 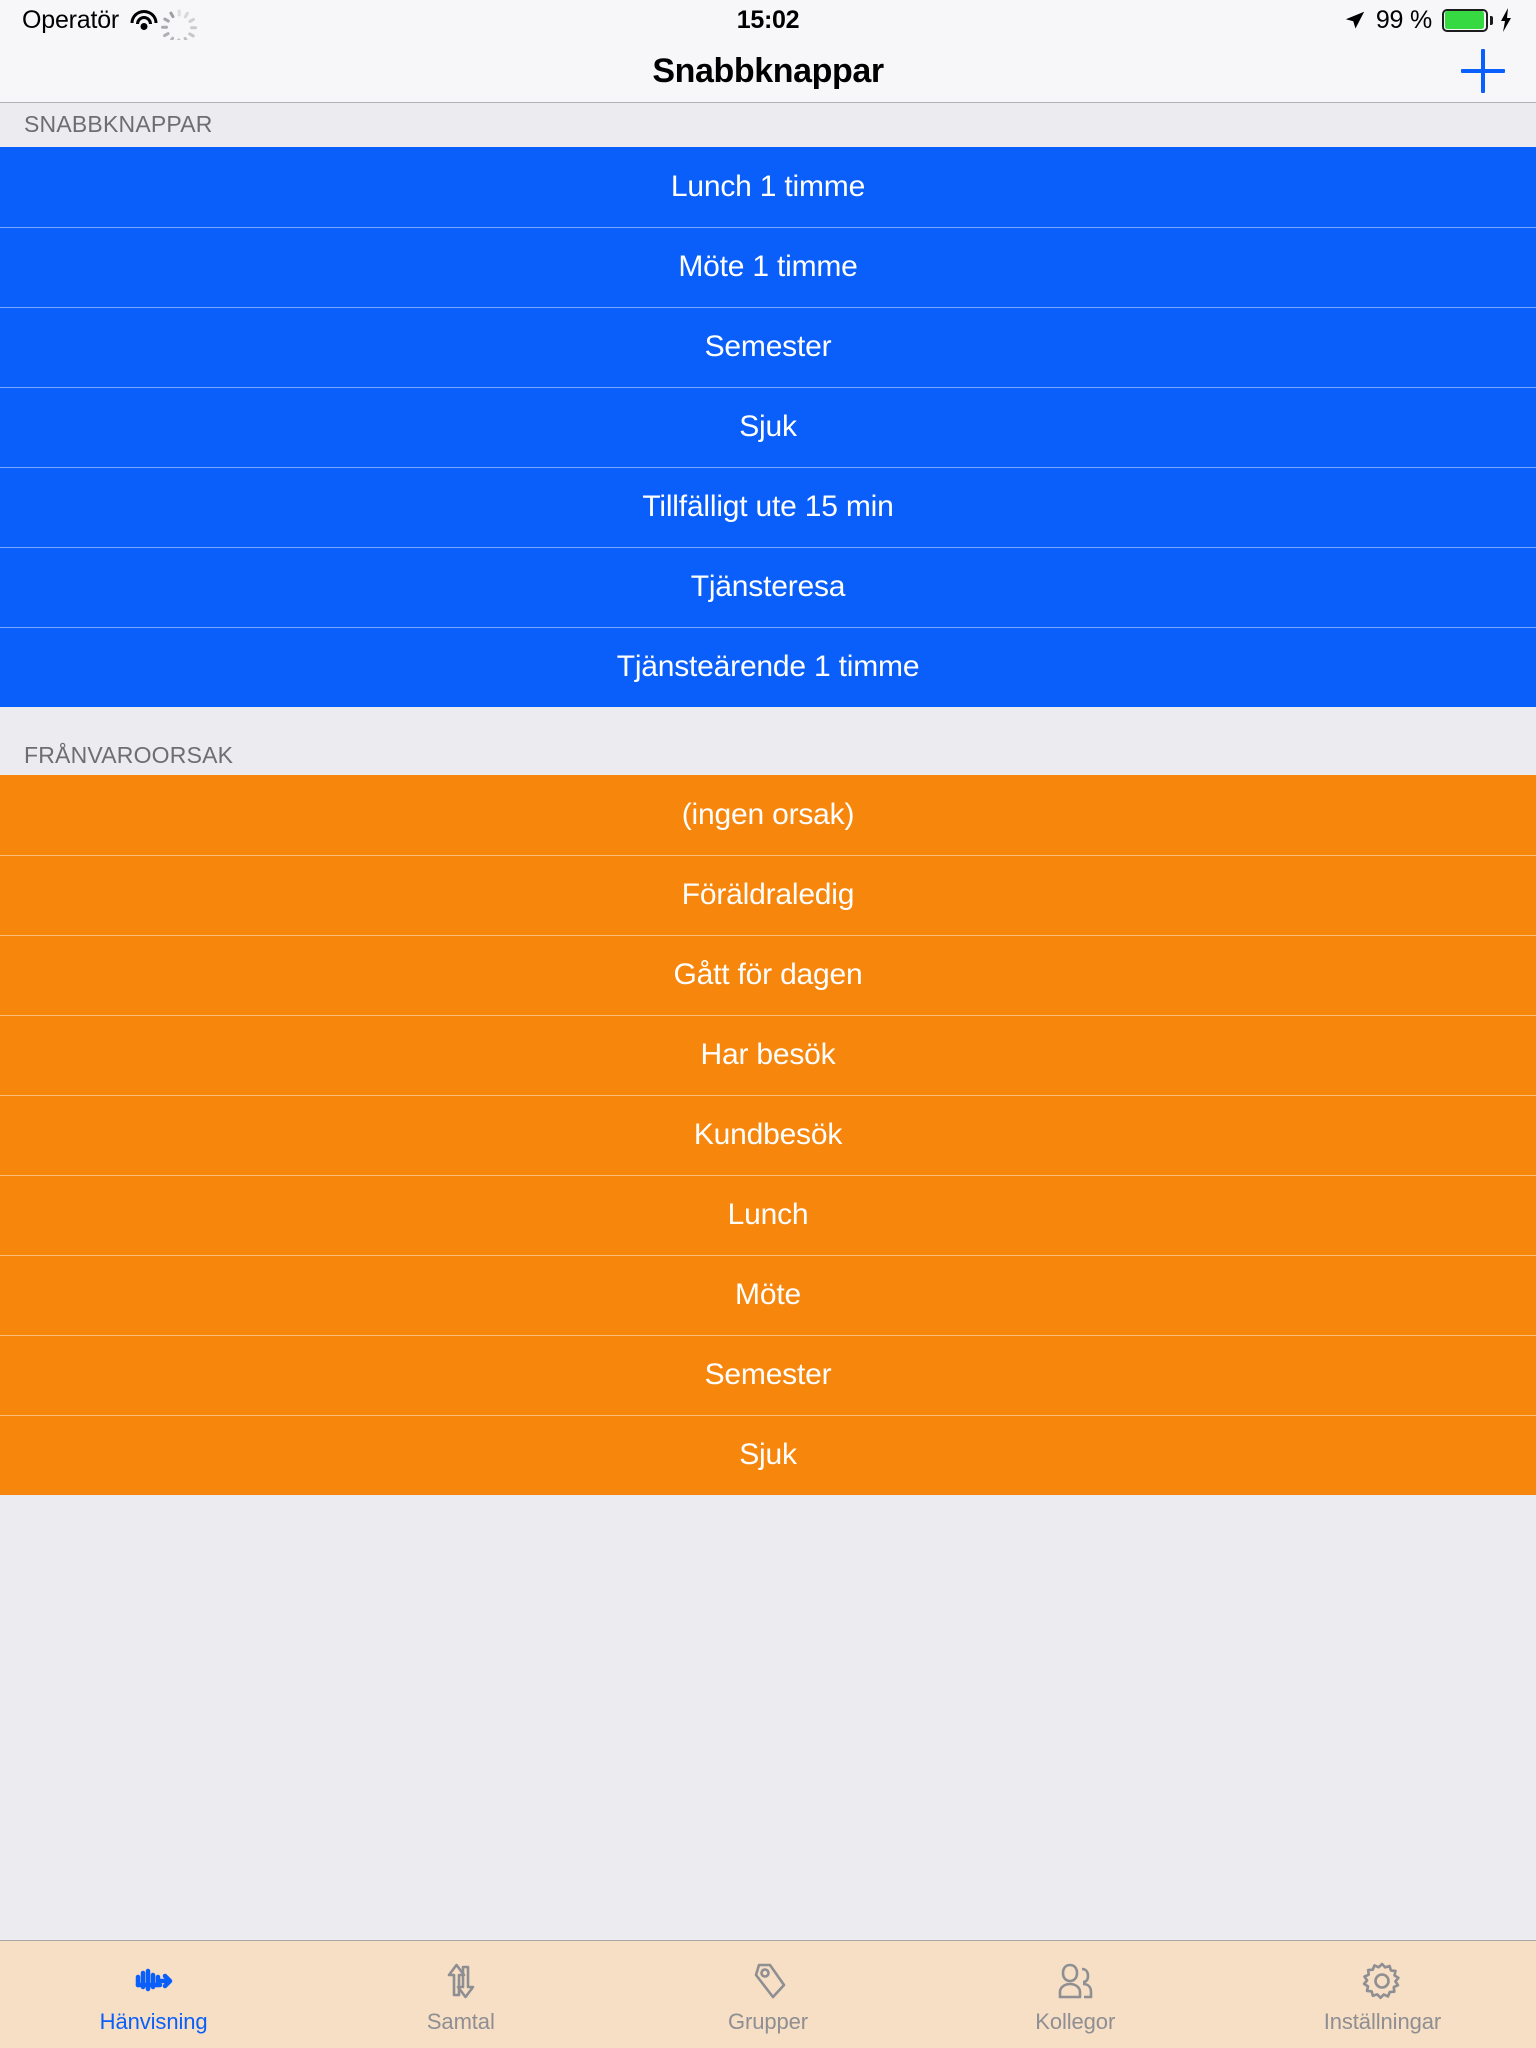 What do you see at coordinates (1467, 20) in the screenshot?
I see `battery-full-icon` at bounding box center [1467, 20].